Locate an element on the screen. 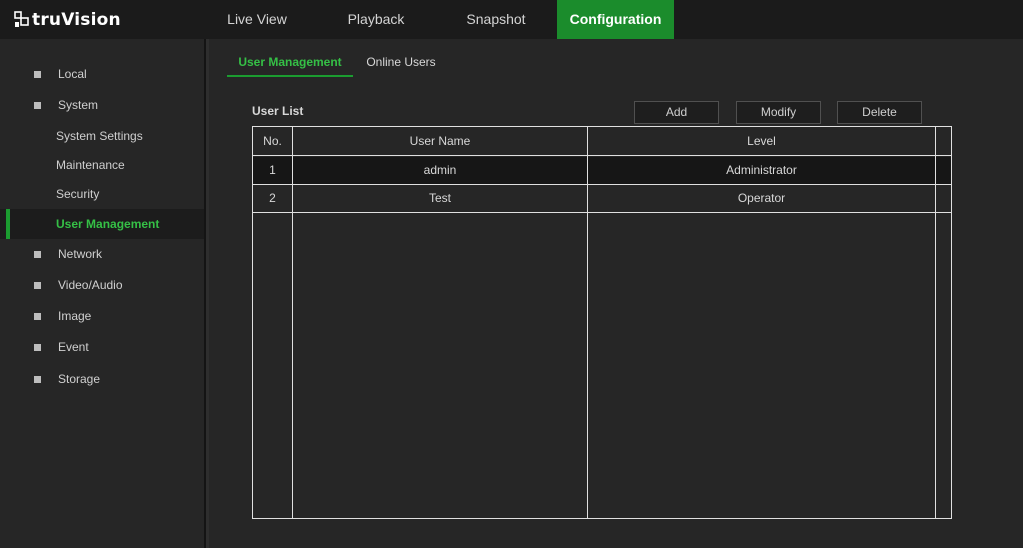 Image resolution: width=1023 pixels, height=548 pixels. tab-live-view: Live View is located at coordinates (257, 19).